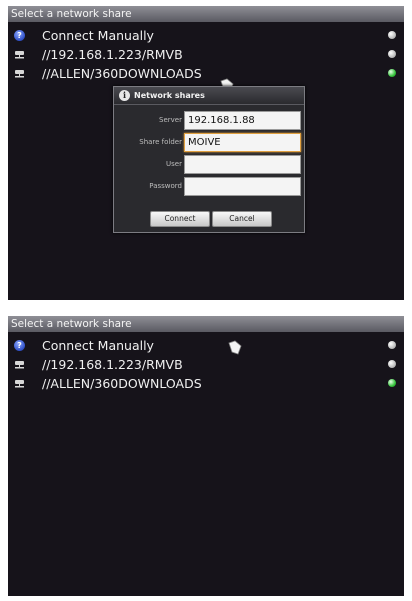  I want to click on user-label: User, so click(174, 164).